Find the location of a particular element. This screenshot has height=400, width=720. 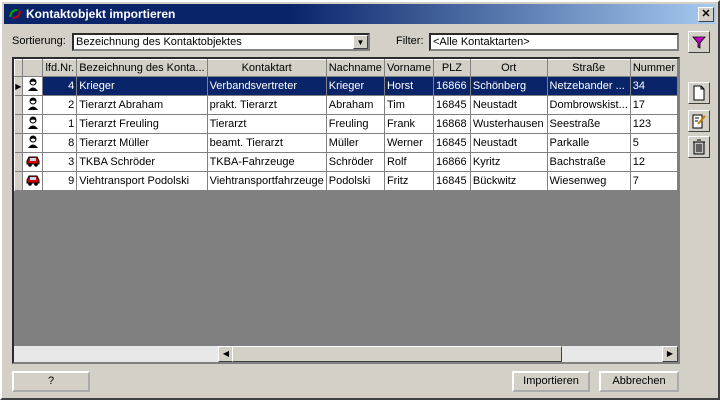

cell-ort: Bückwitz is located at coordinates (509, 181).